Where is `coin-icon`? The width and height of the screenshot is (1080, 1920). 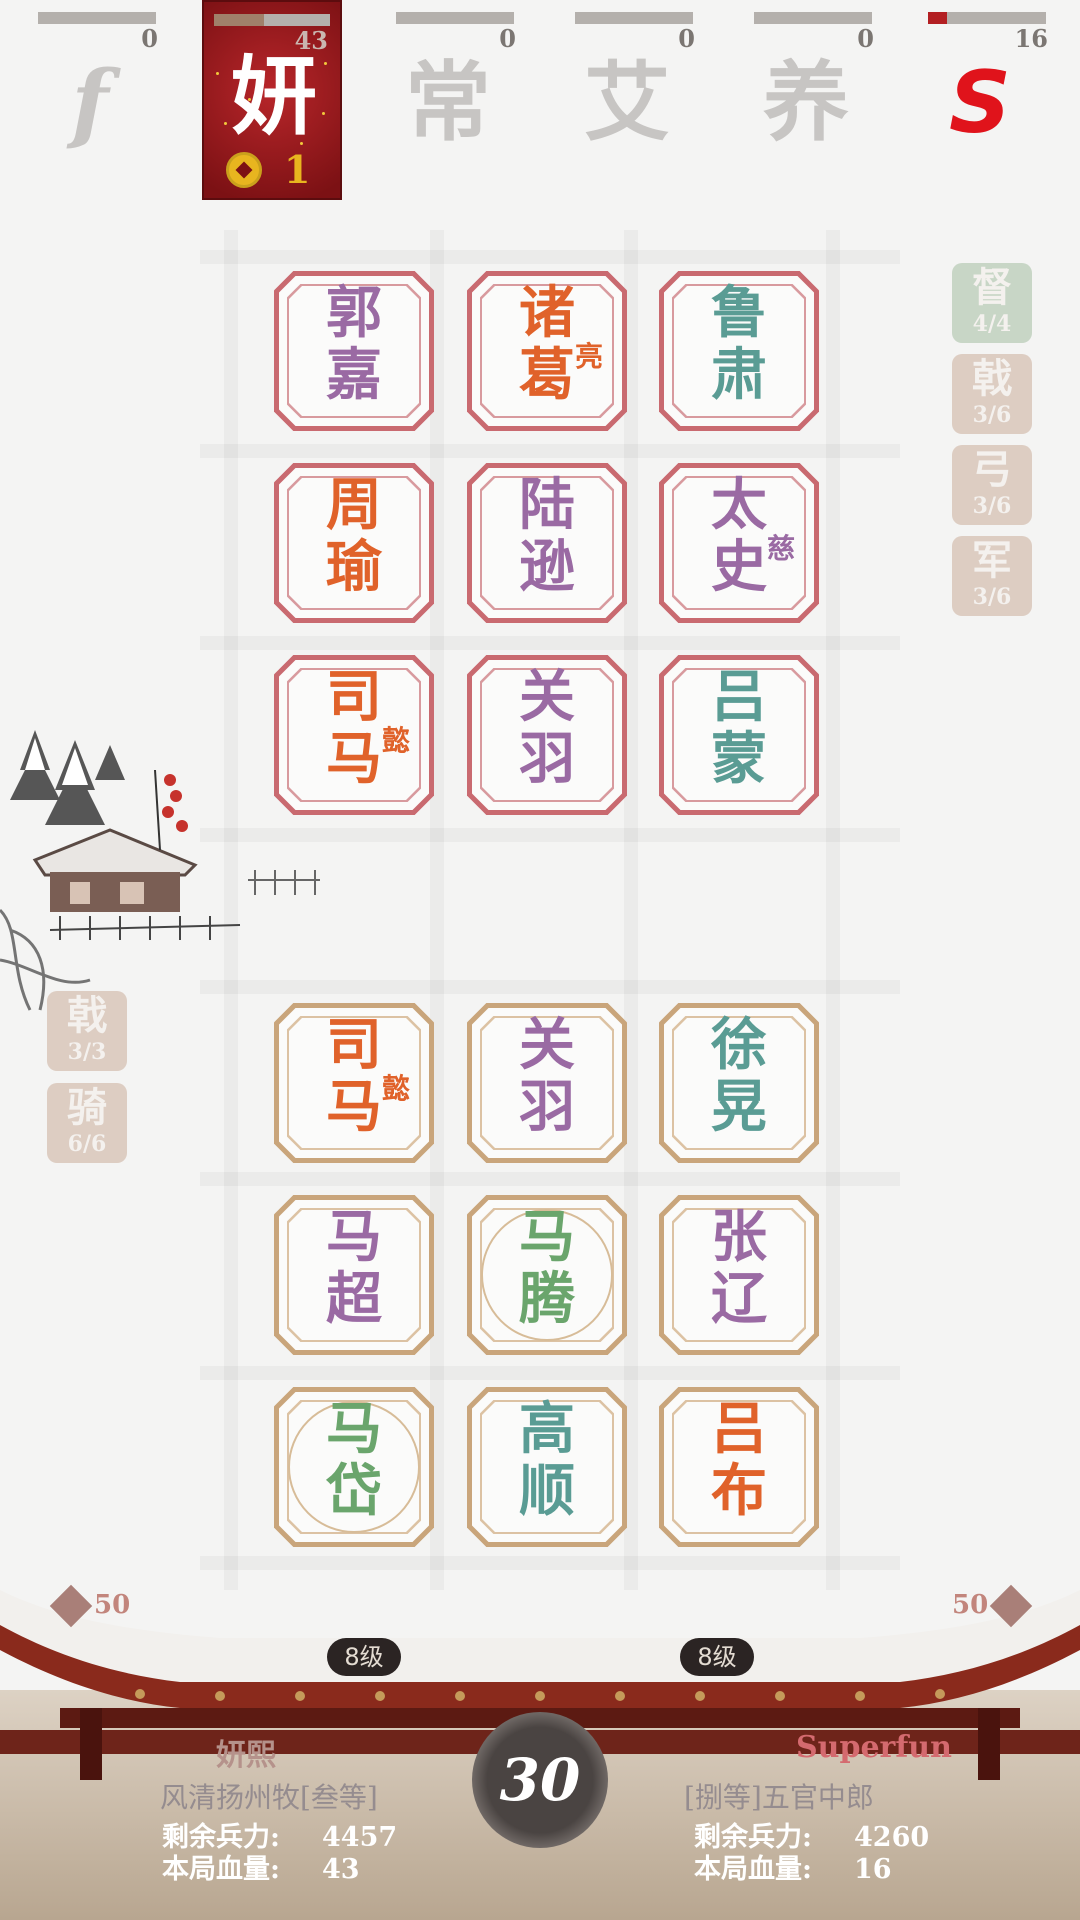
coin-icon is located at coordinates (244, 170).